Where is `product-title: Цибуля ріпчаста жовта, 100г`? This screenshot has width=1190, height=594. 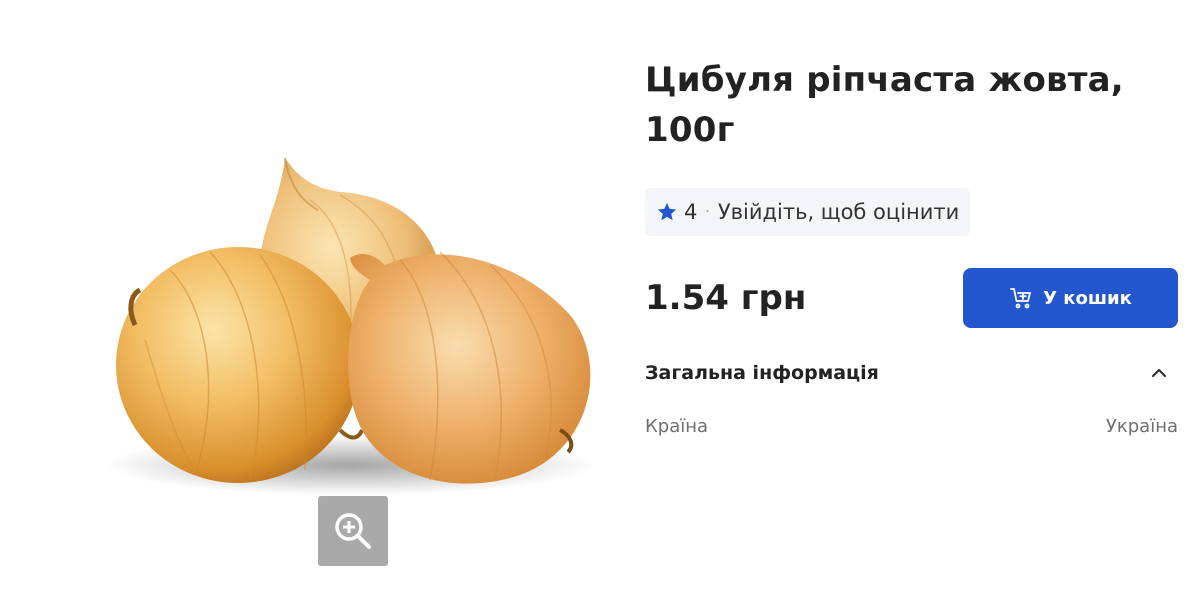
product-title: Цибуля ріпчаста жовта, 100г is located at coordinates (884, 105).